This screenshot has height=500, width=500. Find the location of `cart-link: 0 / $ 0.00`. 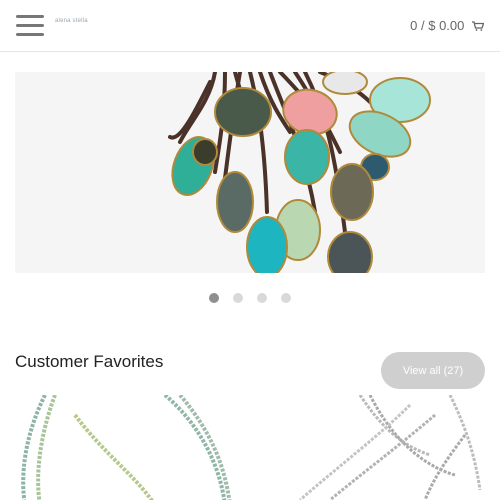

cart-link: 0 / $ 0.00 is located at coordinates (447, 25).